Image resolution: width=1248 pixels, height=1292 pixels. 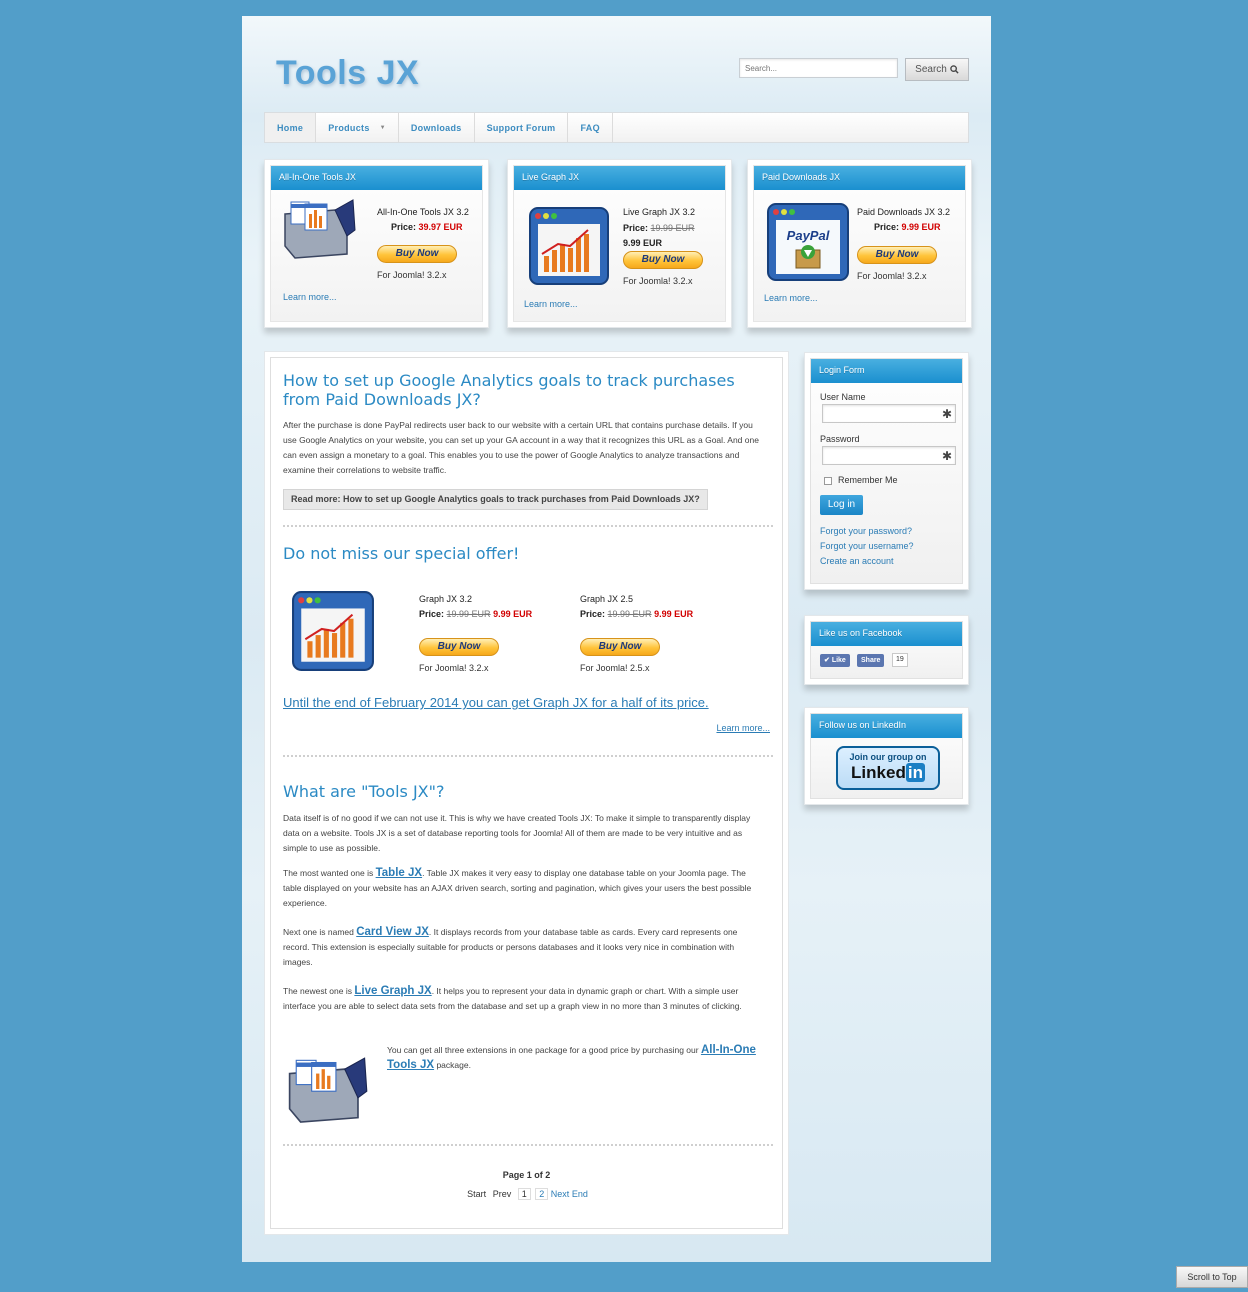 What do you see at coordinates (423, 212) in the screenshot?
I see `promo-product-name: All-In-One Tools JX 3.2` at bounding box center [423, 212].